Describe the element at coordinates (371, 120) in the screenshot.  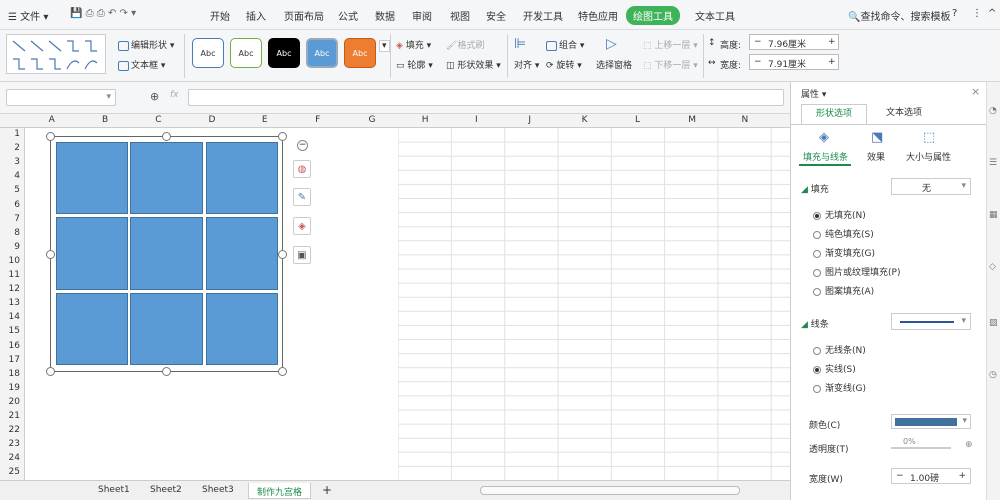
I see `column-header-cell: G` at that location.